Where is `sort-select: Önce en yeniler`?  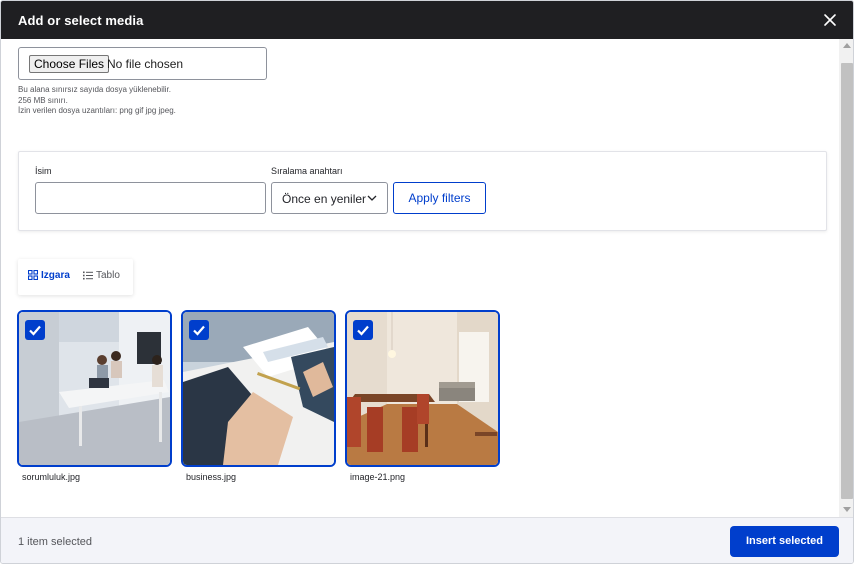
sort-select: Önce en yeniler is located at coordinates (329, 198).